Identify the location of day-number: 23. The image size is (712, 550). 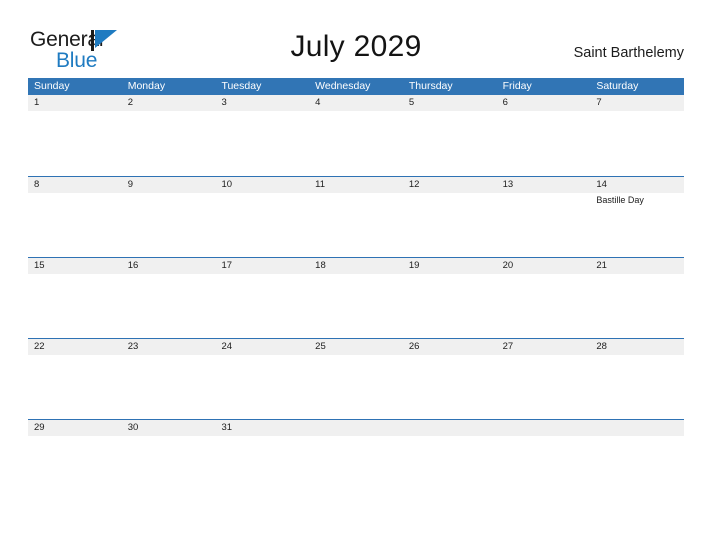
(168, 347).